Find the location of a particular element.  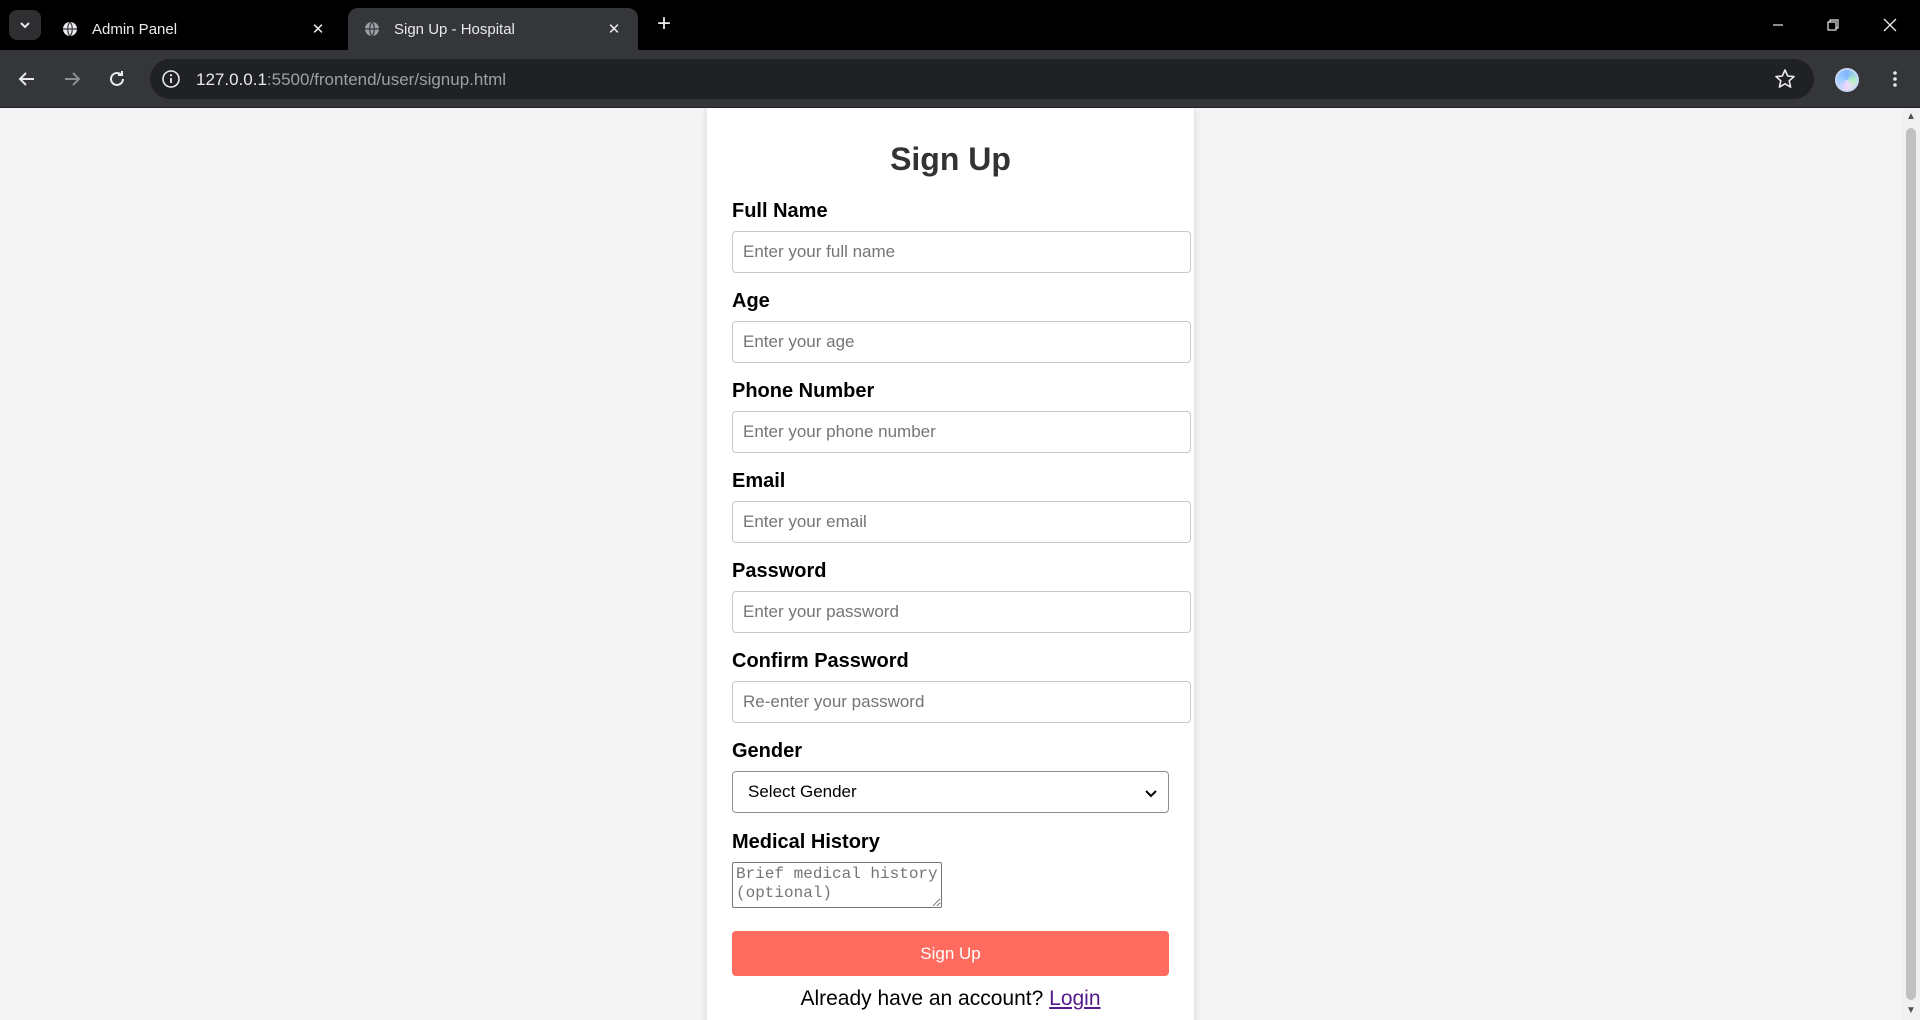

url-text: 127.0.0.1:5500/frontend/user/signup.html is located at coordinates (351, 80).